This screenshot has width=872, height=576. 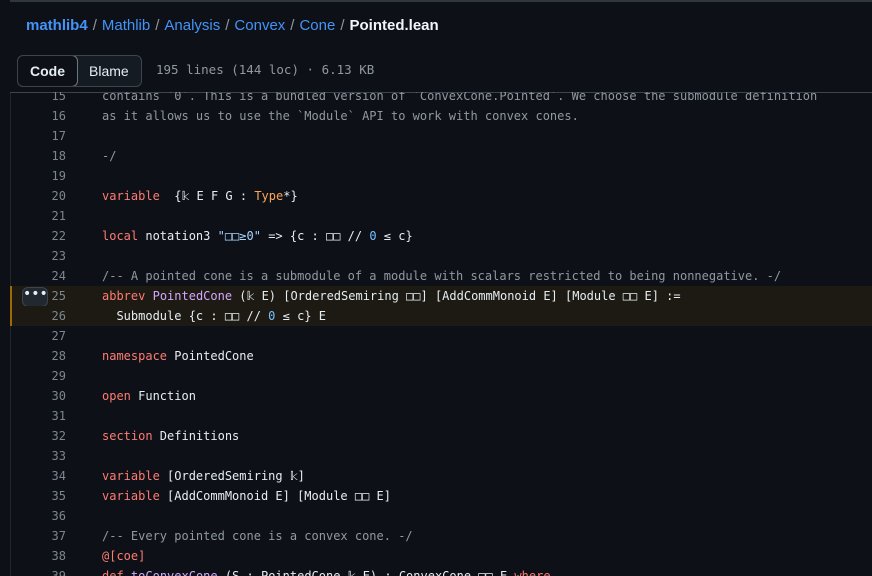 I want to click on line-text: Submodule {c : □□ // 0 ≤ c} E, so click(x=214, y=316).